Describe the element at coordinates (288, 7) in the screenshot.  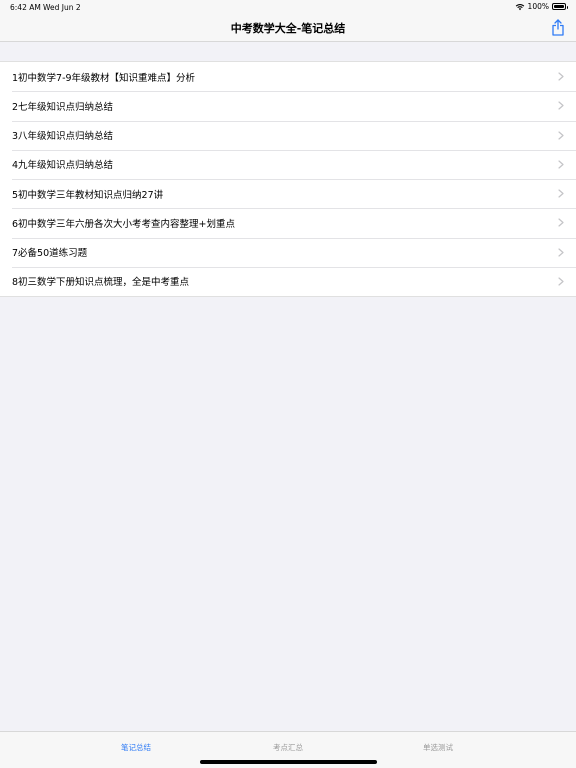
I see `status-bar: 6:42 AM Wed Jun 2 100%` at that location.